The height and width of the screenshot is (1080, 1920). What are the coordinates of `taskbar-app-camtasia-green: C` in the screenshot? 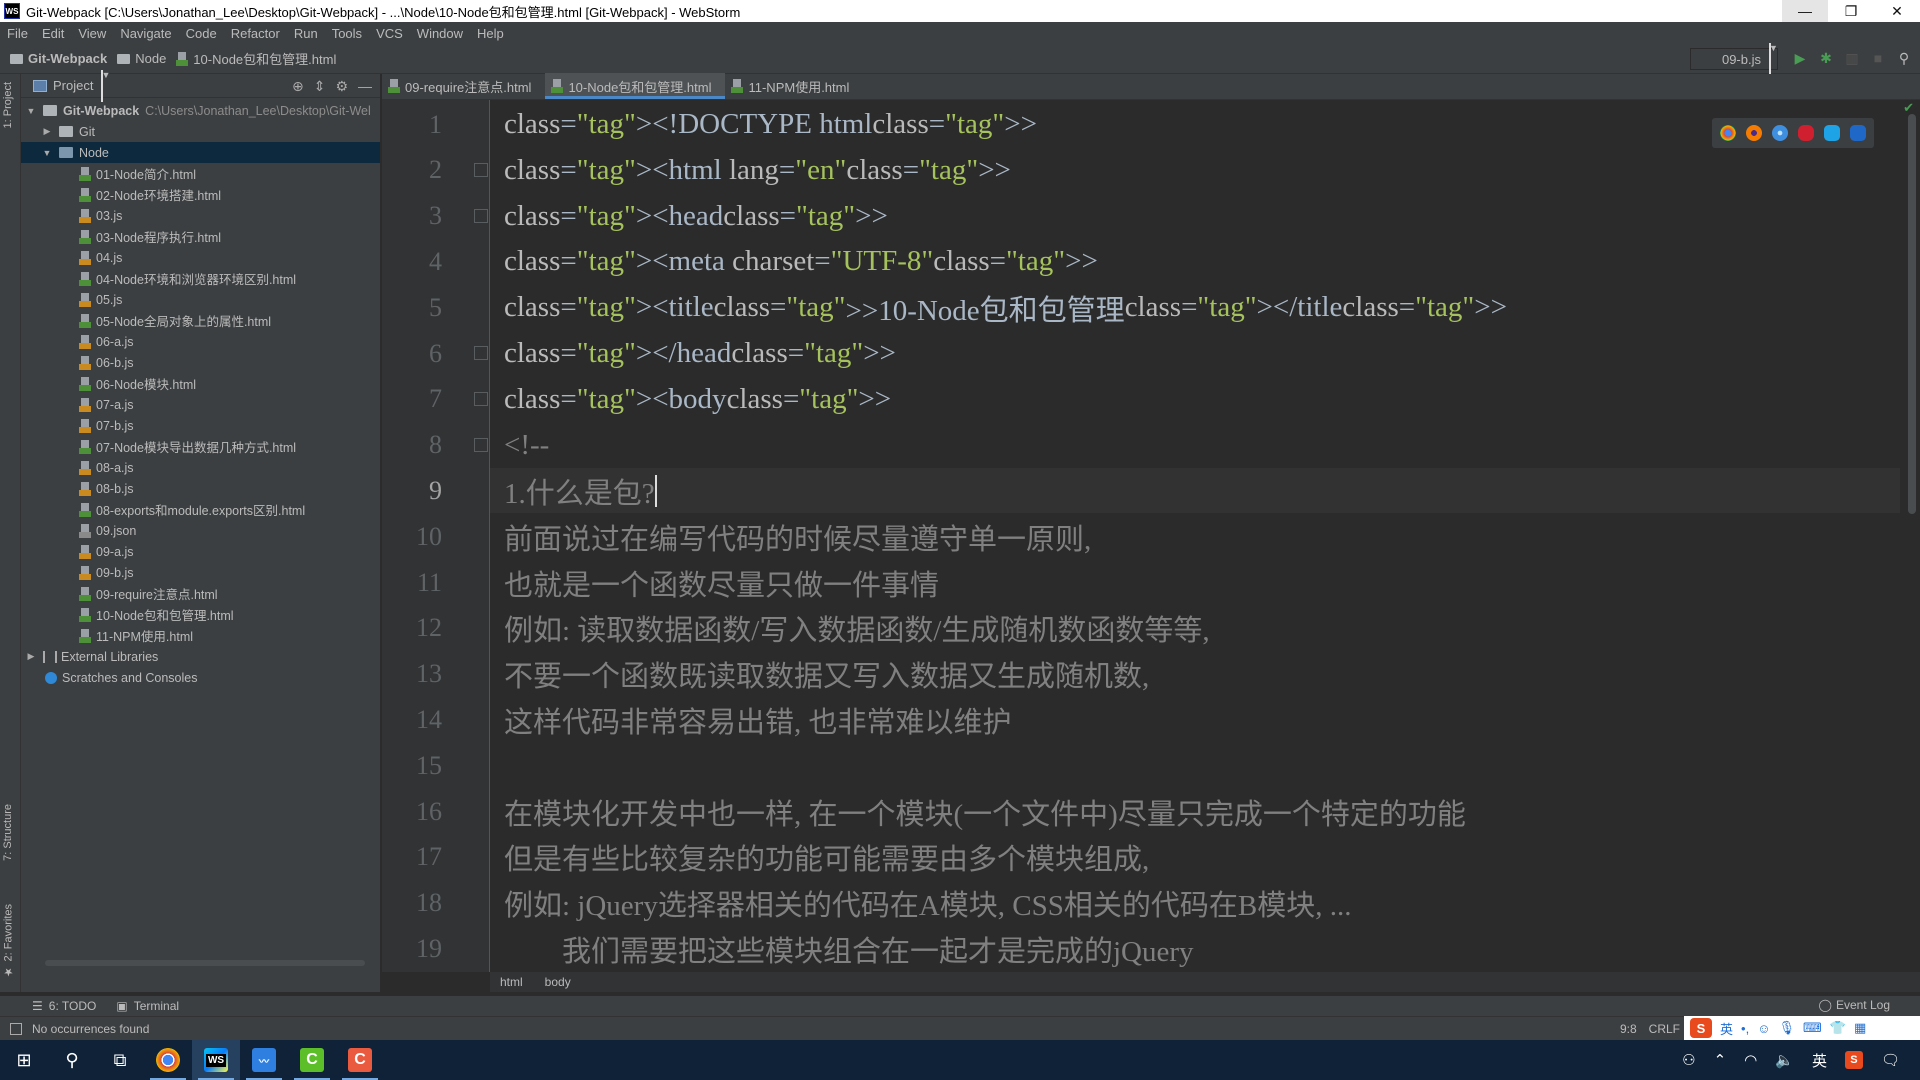 It's located at (312, 1060).